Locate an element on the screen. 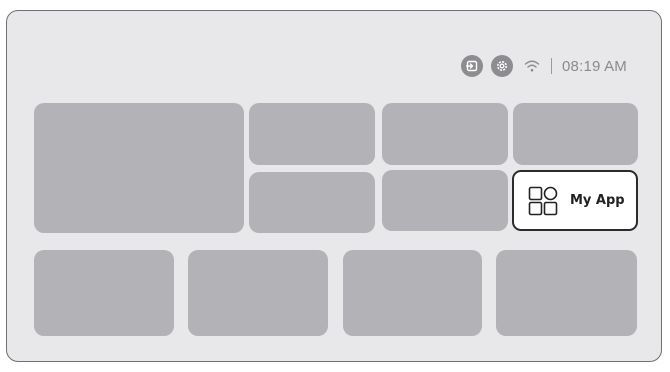  wifi-icon is located at coordinates (532, 66).